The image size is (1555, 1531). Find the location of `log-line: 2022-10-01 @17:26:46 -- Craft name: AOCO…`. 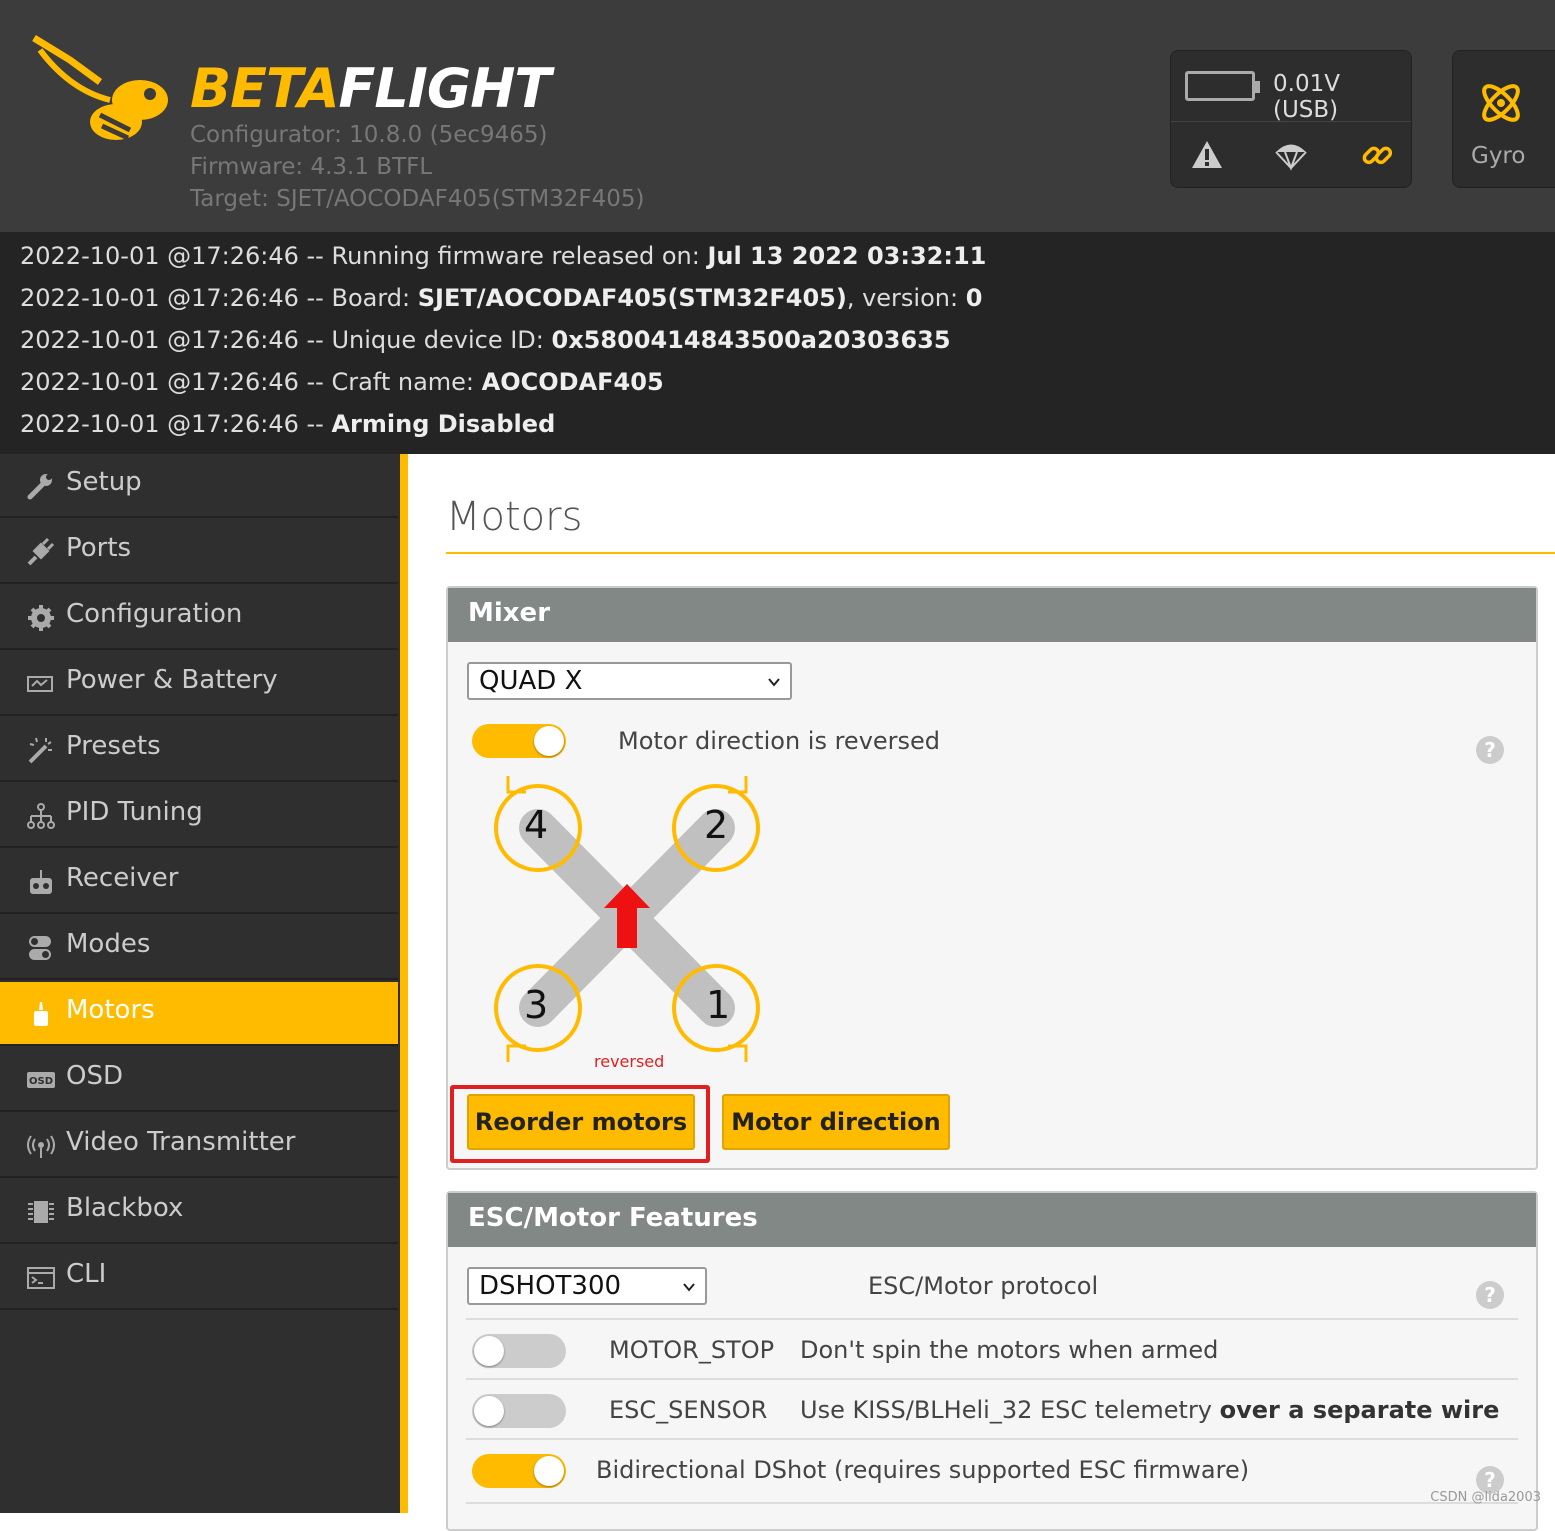

log-line: 2022-10-01 @17:26:46 -- Craft name: AOCO… is located at coordinates (342, 382).